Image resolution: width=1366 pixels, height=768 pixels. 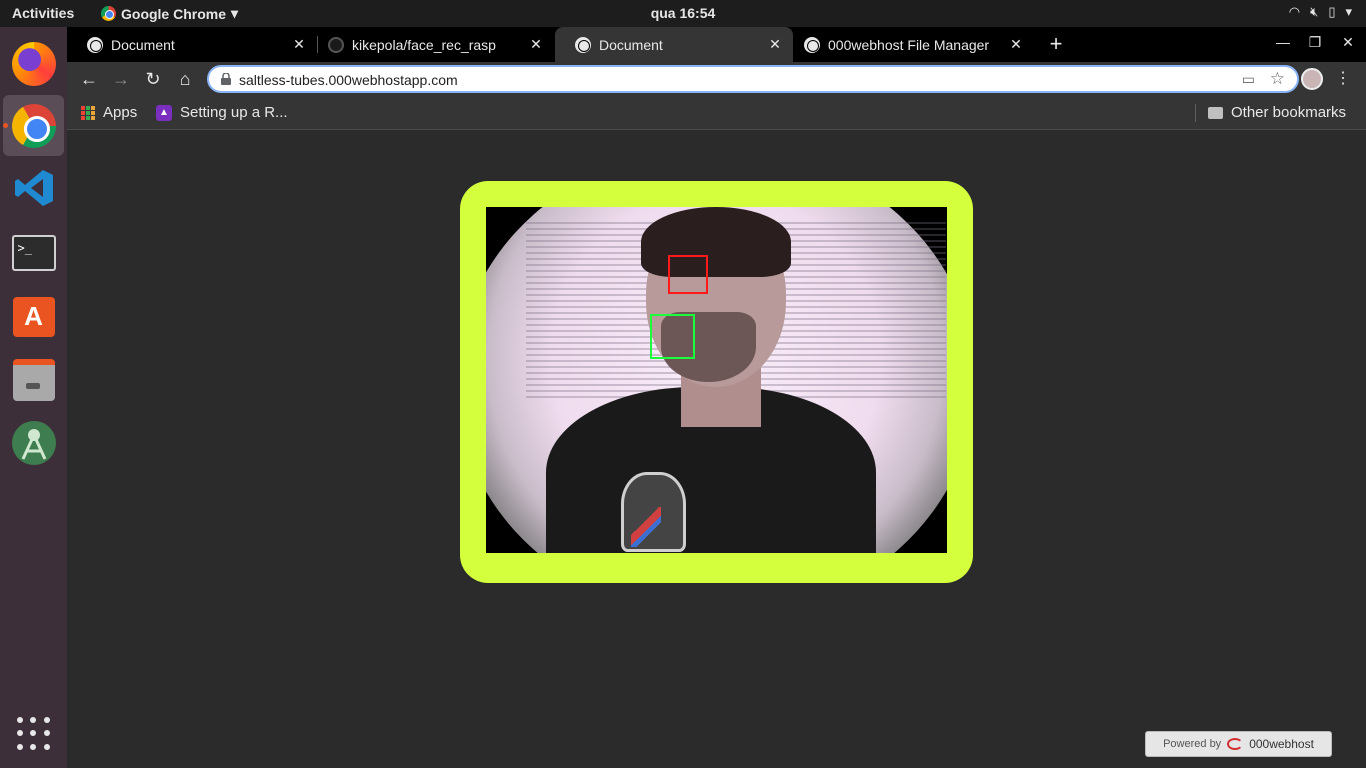 What do you see at coordinates (1320, 12) in the screenshot?
I see `system-tray: ◠ 🔇︎ ▯ ▾` at bounding box center [1320, 12].